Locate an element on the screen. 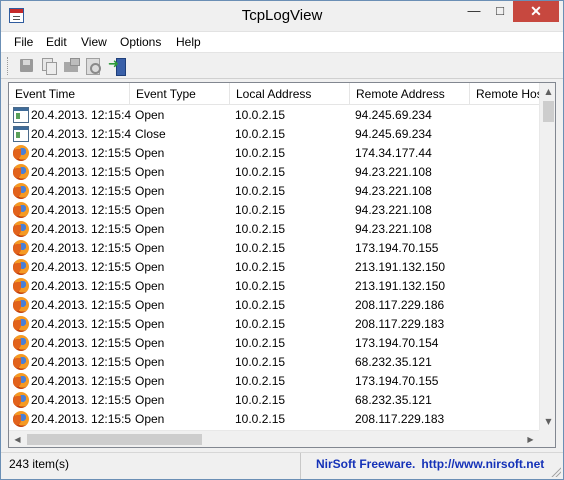 This screenshot has height=480, width=564. column-local-address: Local Address is located at coordinates (290, 93).